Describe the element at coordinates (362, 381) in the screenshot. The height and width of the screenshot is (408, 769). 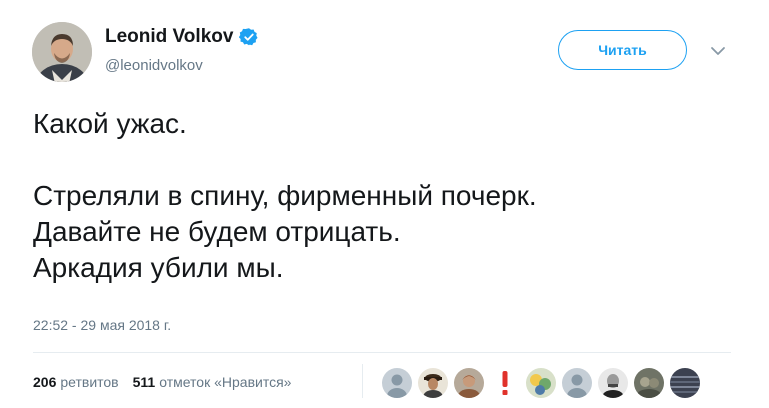
I see `stats-divider` at that location.